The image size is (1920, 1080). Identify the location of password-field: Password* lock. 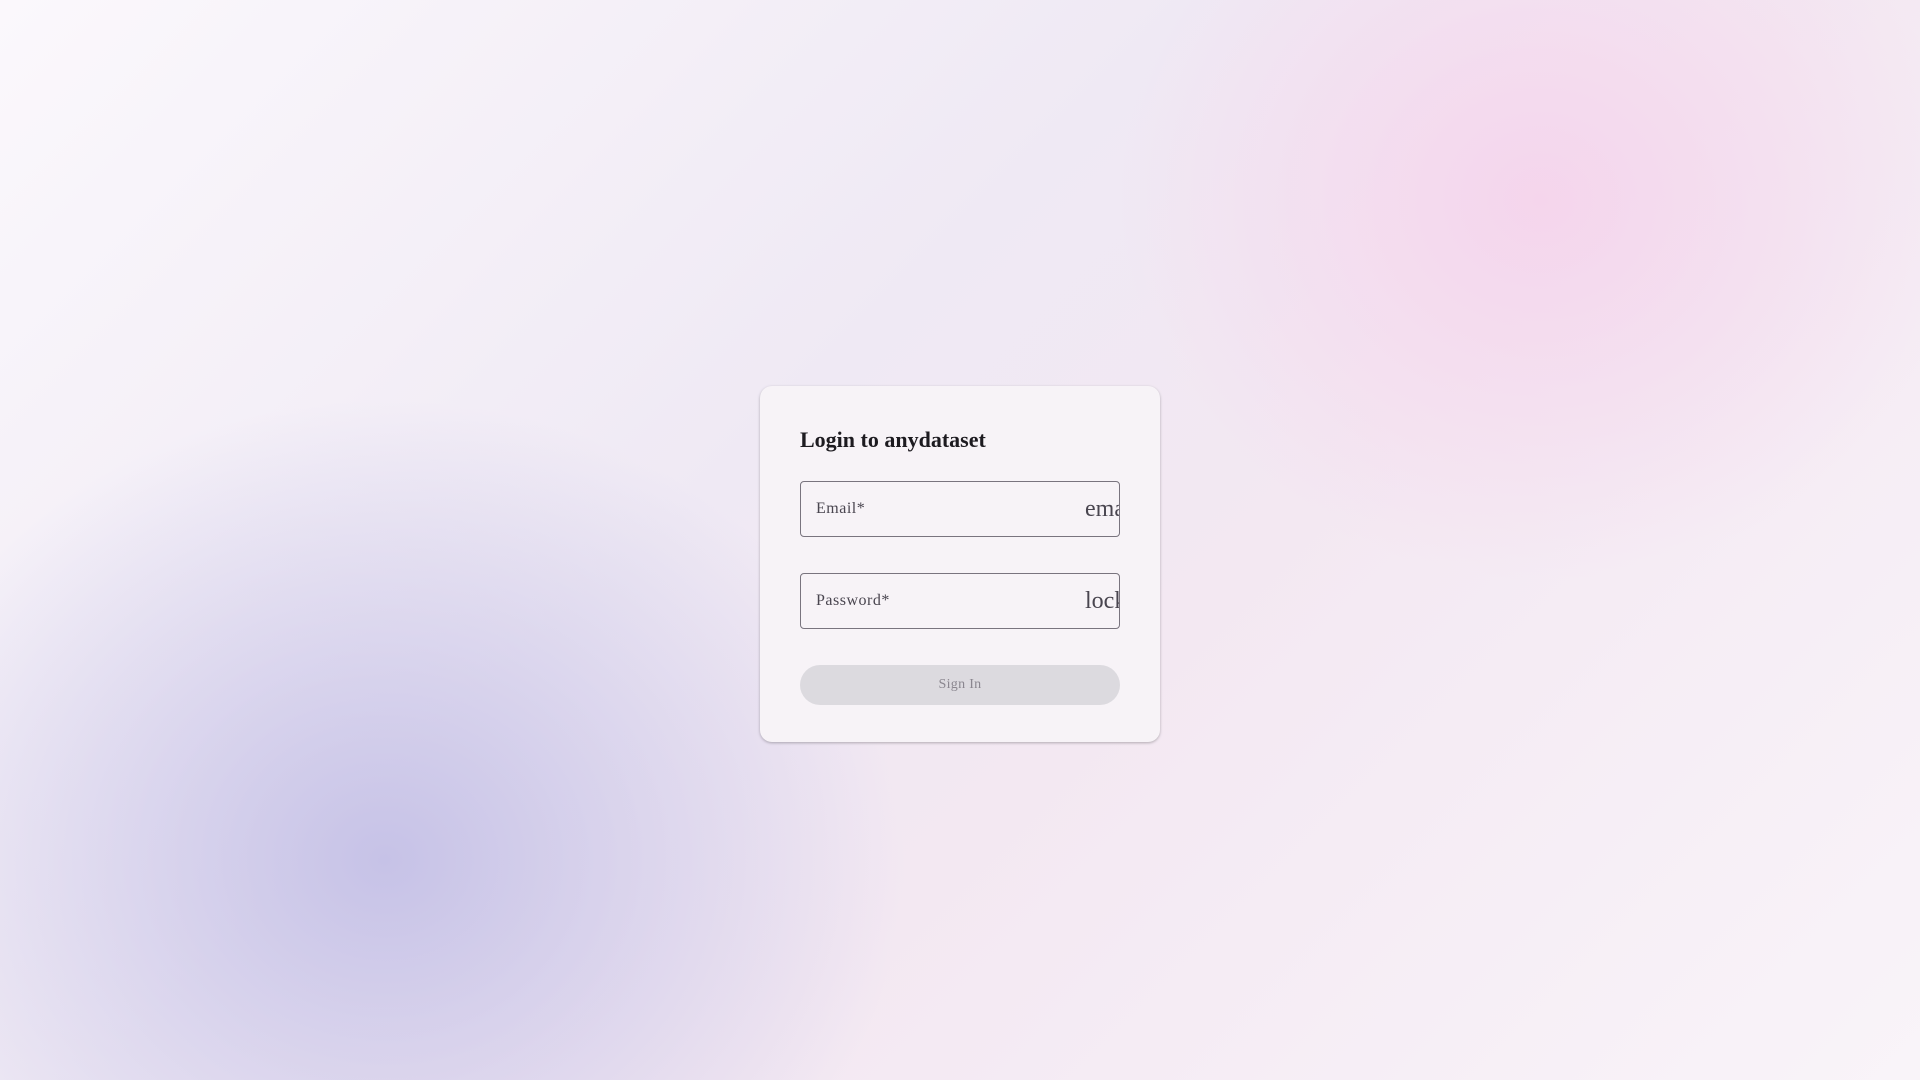
(960, 601).